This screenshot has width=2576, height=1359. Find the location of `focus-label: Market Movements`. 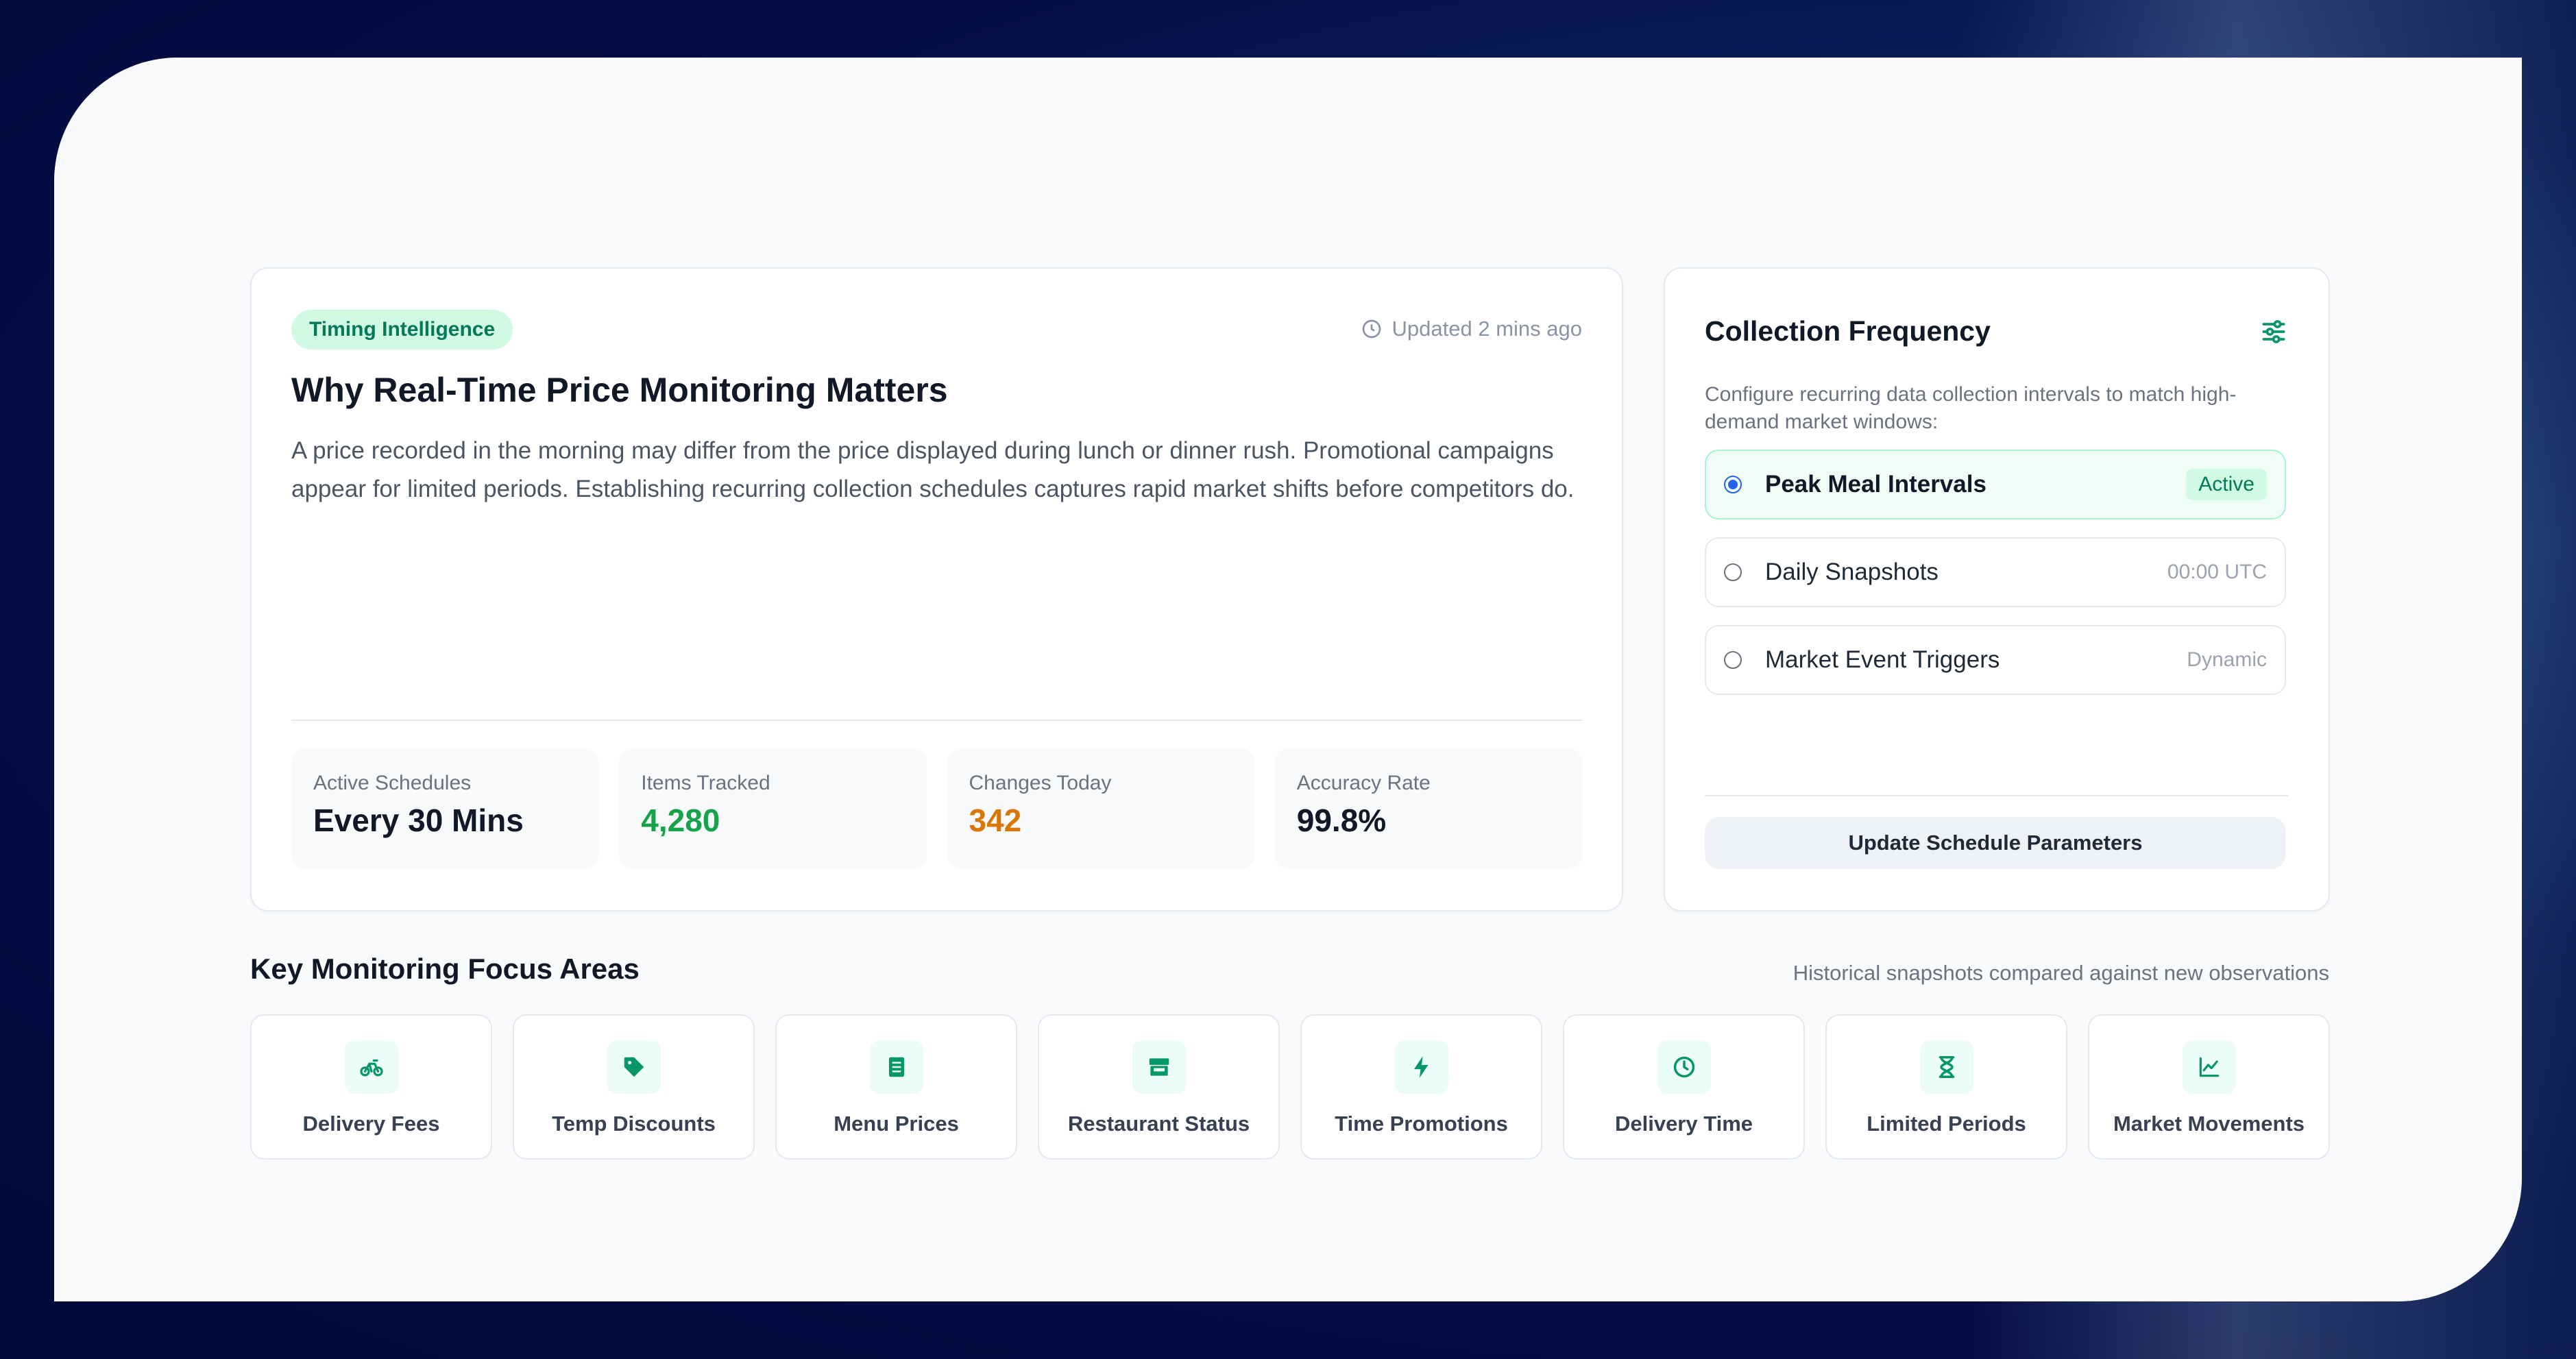

focus-label: Market Movements is located at coordinates (2209, 1124).